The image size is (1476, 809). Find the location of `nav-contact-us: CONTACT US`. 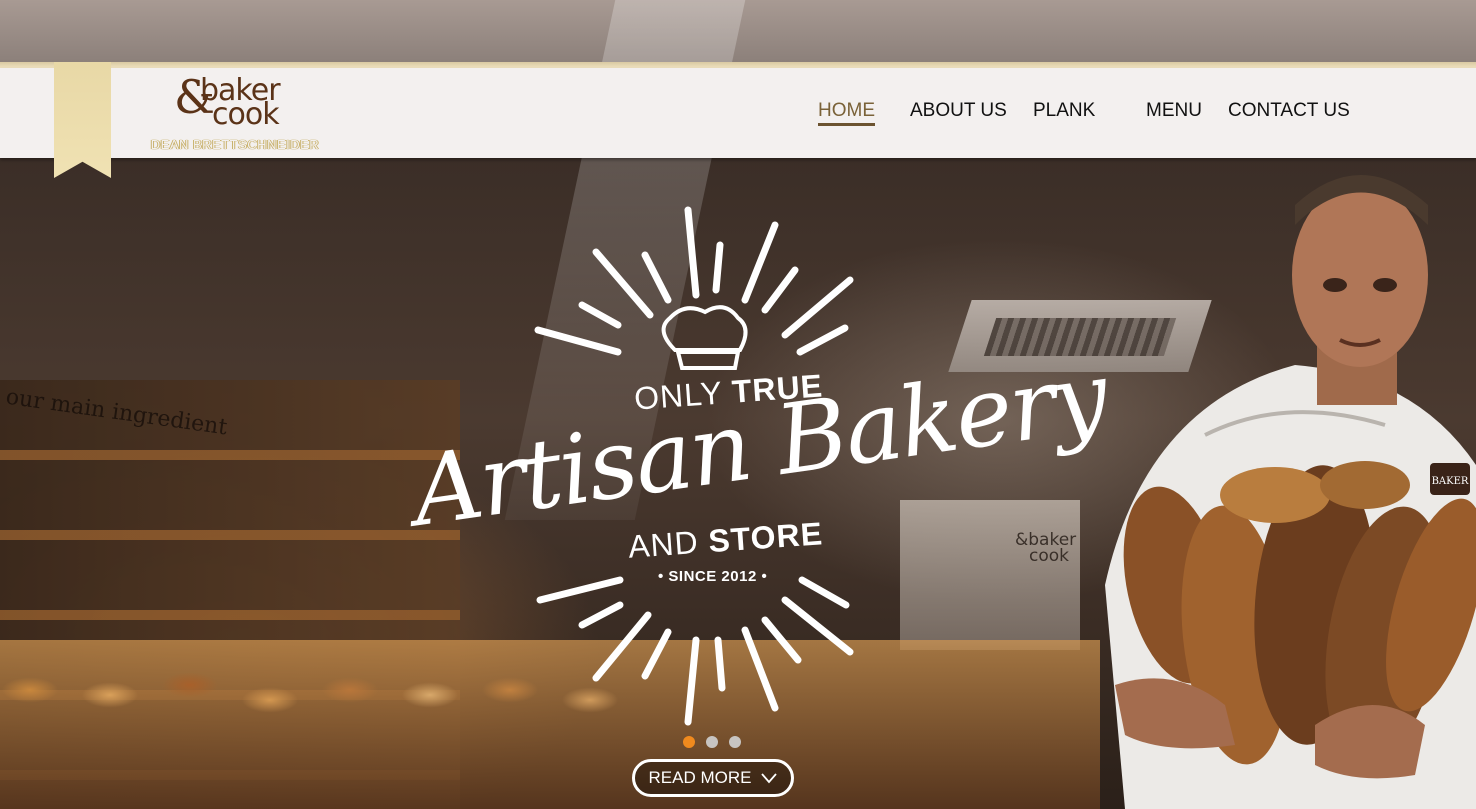

nav-contact-us: CONTACT US is located at coordinates (1289, 111).